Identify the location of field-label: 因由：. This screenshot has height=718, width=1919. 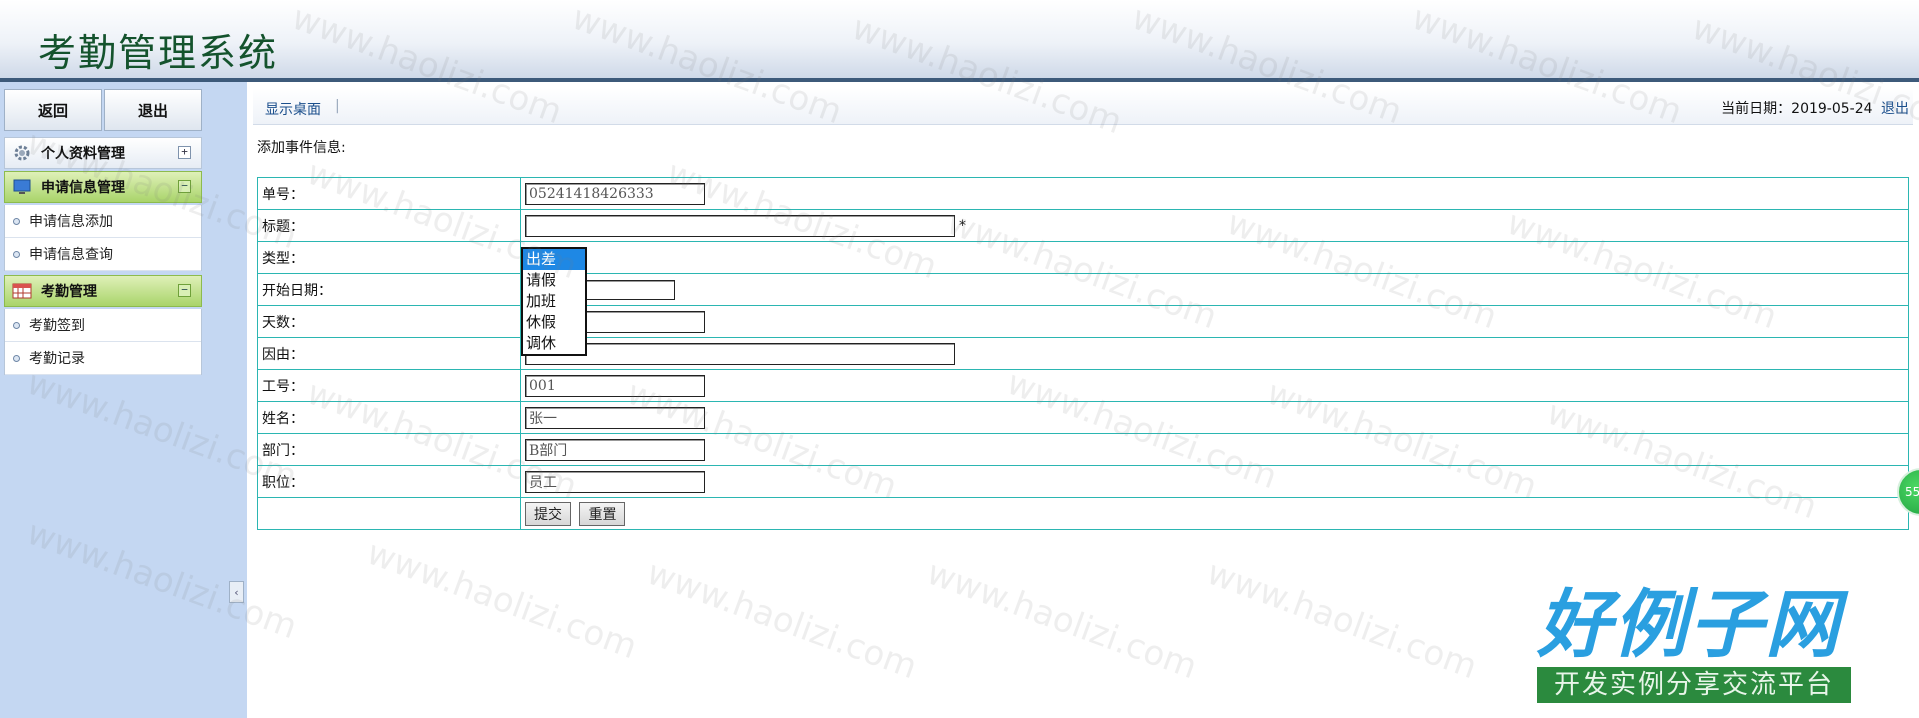
(389, 353).